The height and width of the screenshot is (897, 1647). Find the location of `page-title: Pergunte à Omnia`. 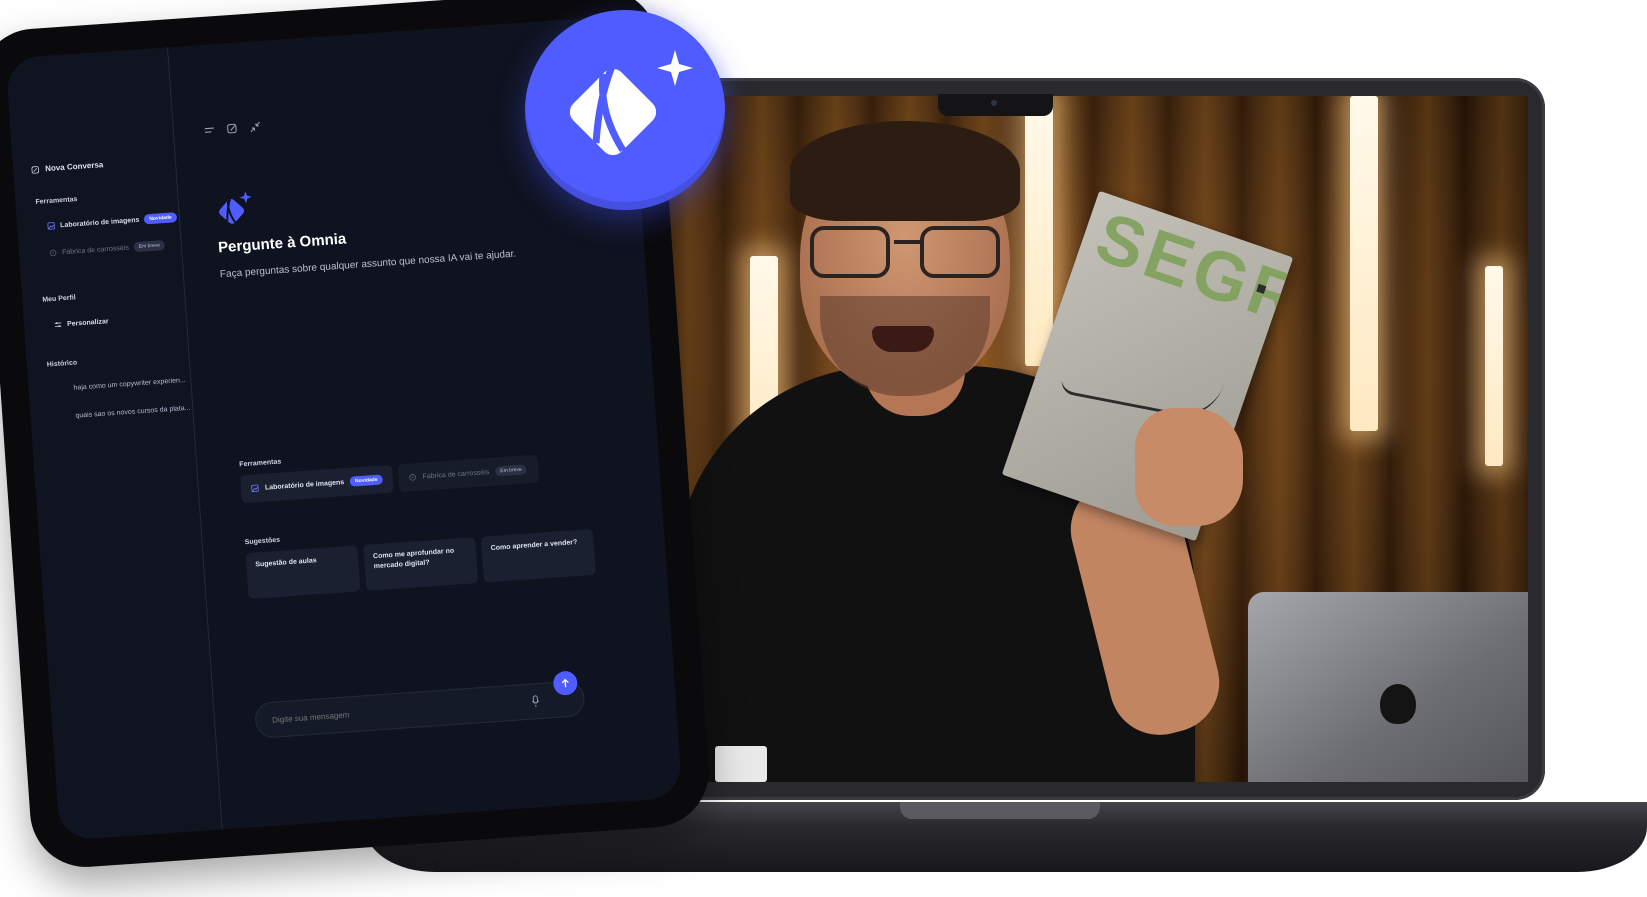

page-title: Pergunte à Omnia is located at coordinates (282, 243).